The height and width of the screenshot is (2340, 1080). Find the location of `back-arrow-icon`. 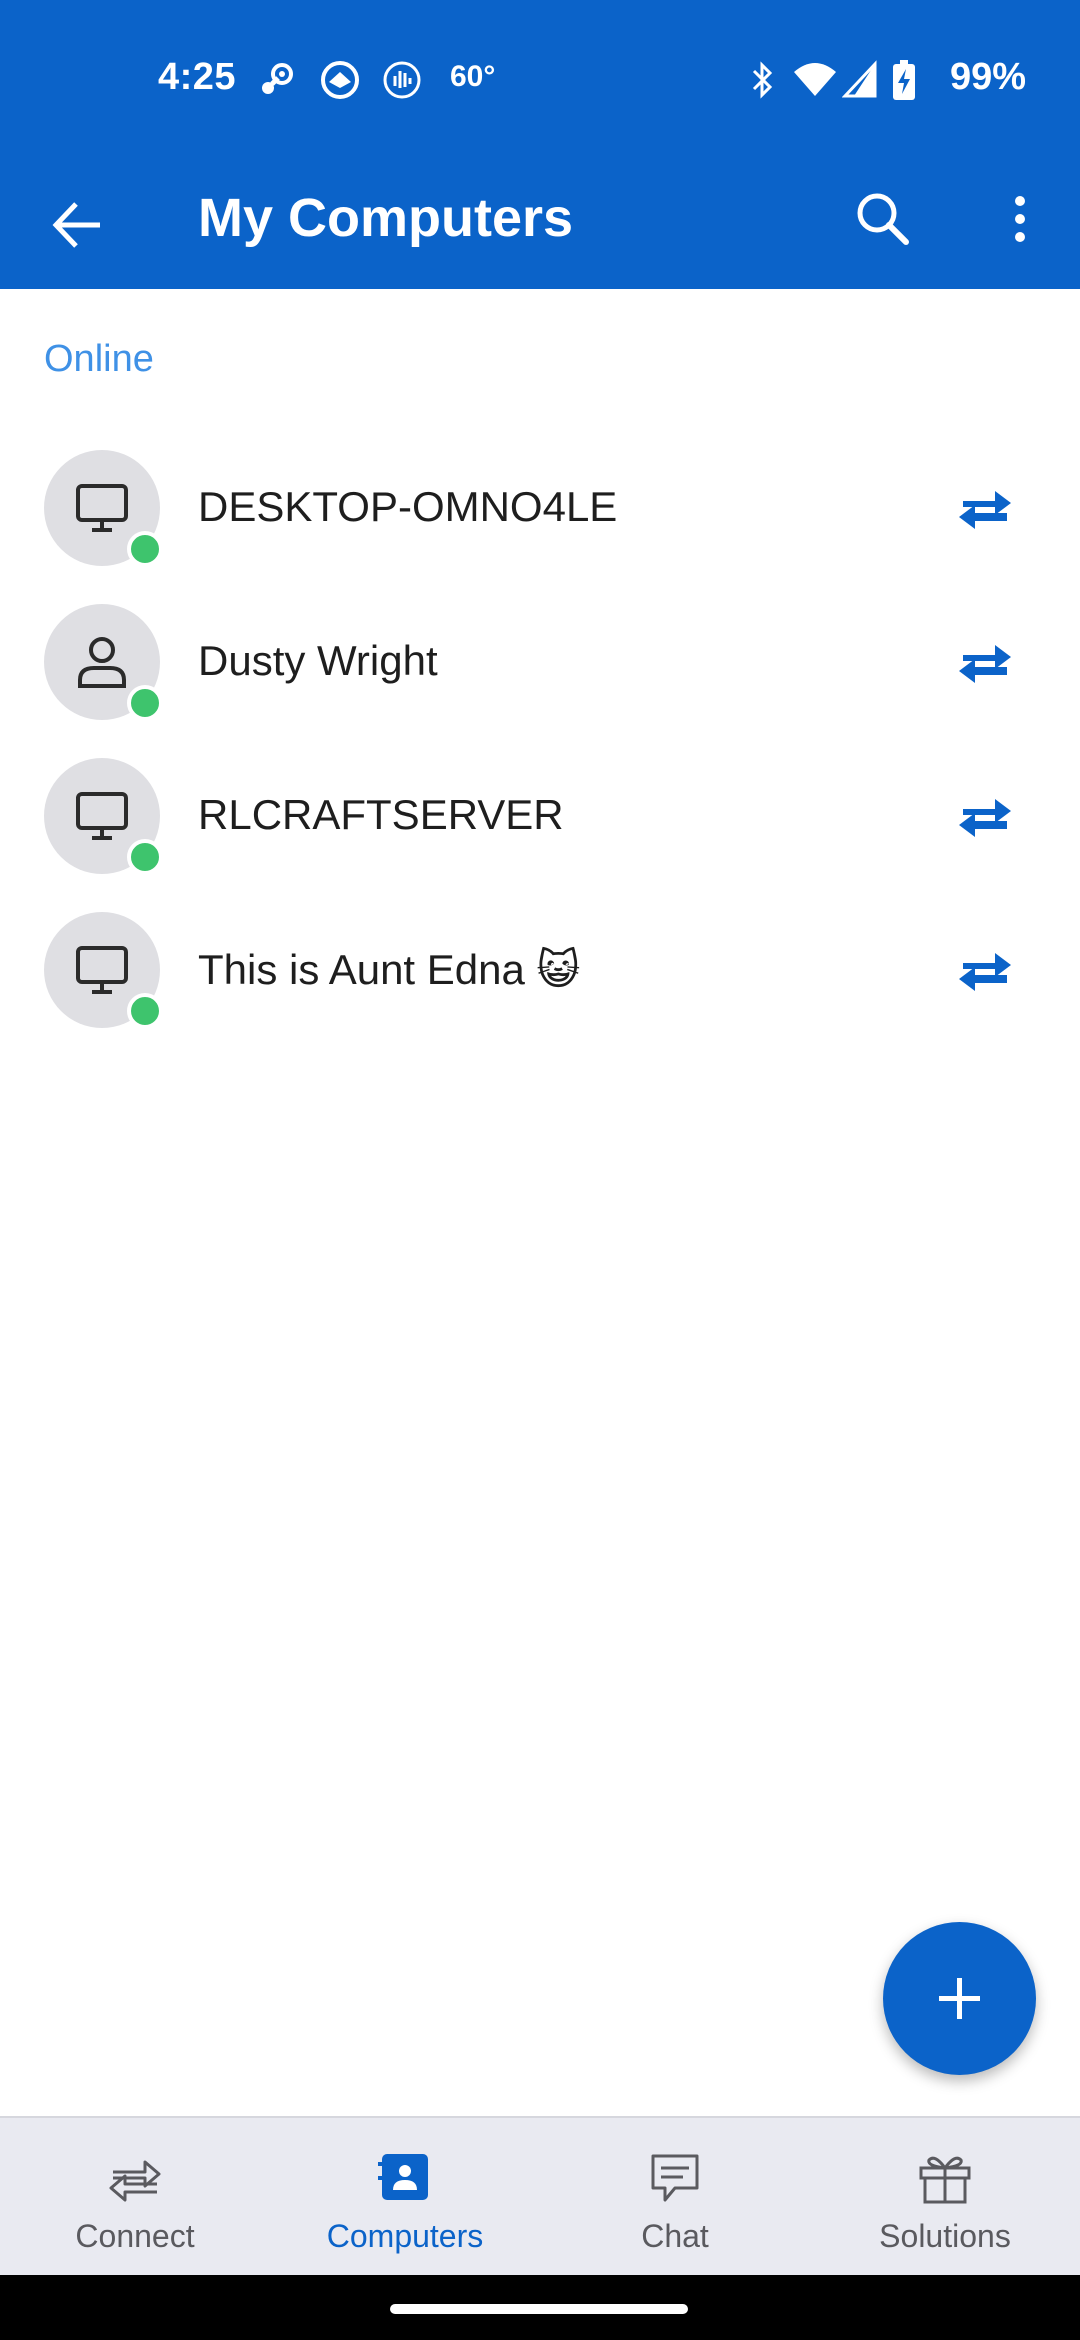

back-arrow-icon is located at coordinates (76, 225).